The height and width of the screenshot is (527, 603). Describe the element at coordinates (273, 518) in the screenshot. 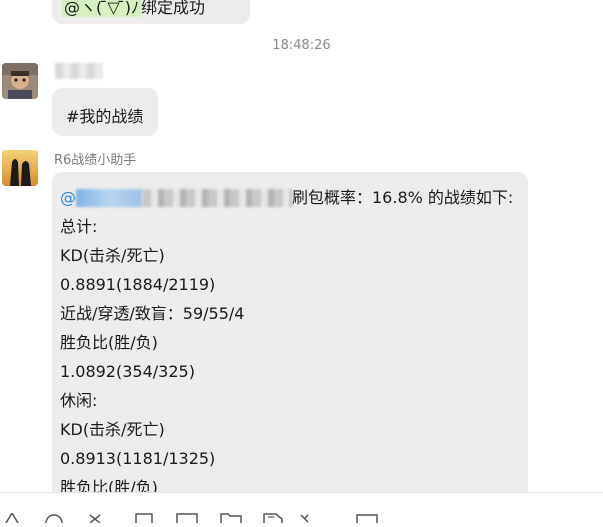

I see `file-icon` at that location.